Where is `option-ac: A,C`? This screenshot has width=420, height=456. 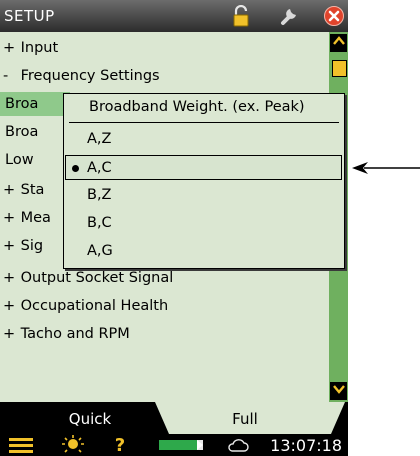 option-ac: A,C is located at coordinates (203, 167).